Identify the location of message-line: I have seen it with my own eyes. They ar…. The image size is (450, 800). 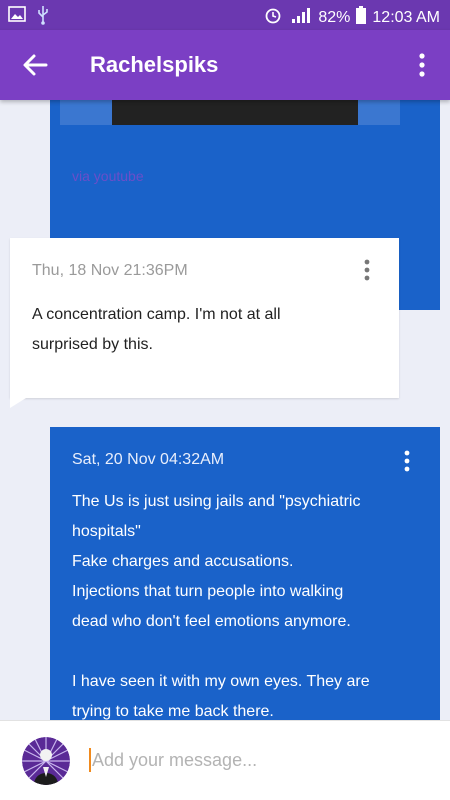
(221, 681).